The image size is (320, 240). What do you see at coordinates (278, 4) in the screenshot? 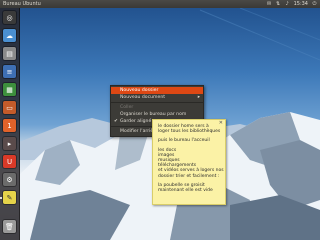
I see `network-icon: ⇅` at bounding box center [278, 4].